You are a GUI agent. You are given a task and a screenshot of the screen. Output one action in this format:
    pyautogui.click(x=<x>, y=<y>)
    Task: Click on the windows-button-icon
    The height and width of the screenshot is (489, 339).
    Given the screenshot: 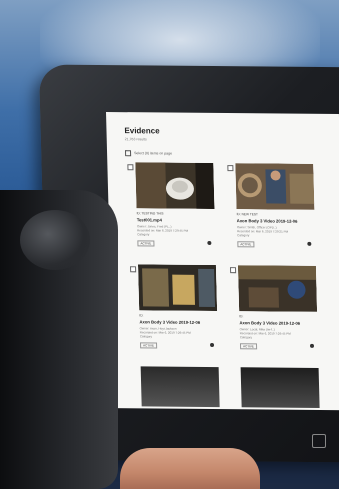 What is the action you would take?
    pyautogui.click(x=319, y=441)
    